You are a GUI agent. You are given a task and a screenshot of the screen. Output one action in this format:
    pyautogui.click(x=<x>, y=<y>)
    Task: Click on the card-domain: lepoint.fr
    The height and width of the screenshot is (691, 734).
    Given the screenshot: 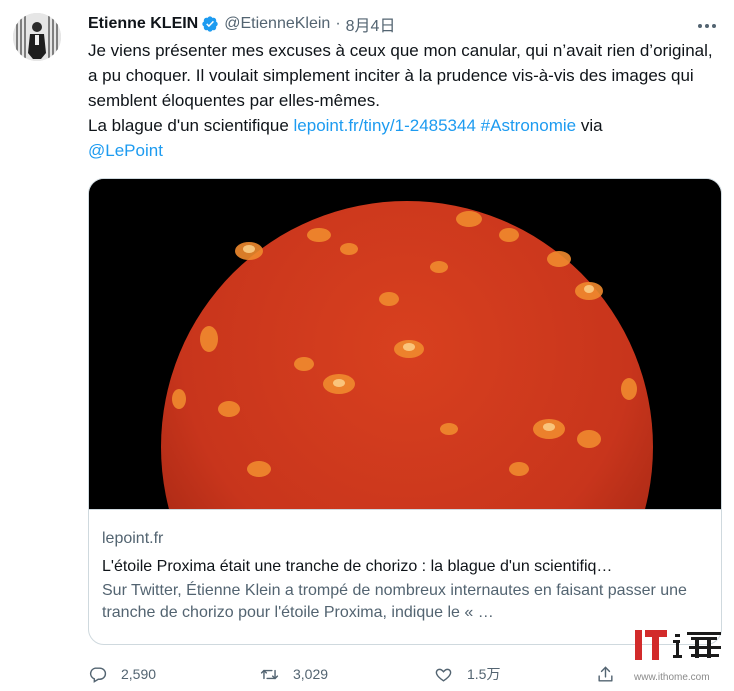 What is the action you would take?
    pyautogui.click(x=133, y=538)
    